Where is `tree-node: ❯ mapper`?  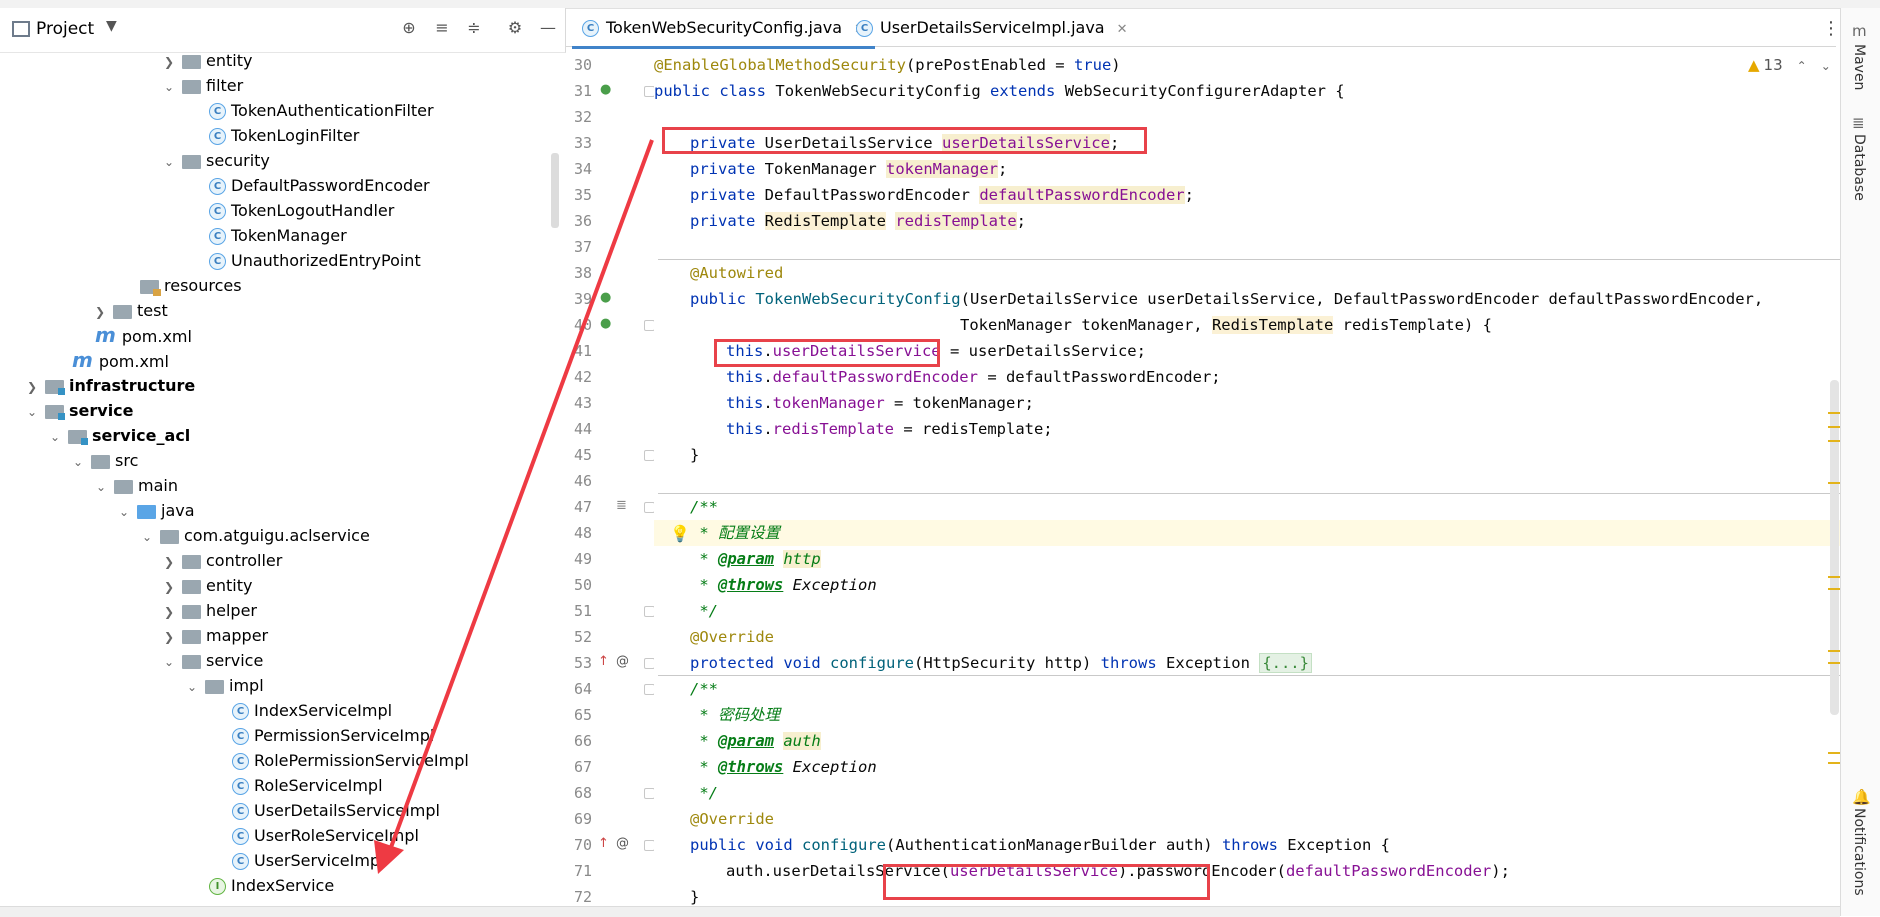
tree-node: ❯ mapper is located at coordinates (215, 635).